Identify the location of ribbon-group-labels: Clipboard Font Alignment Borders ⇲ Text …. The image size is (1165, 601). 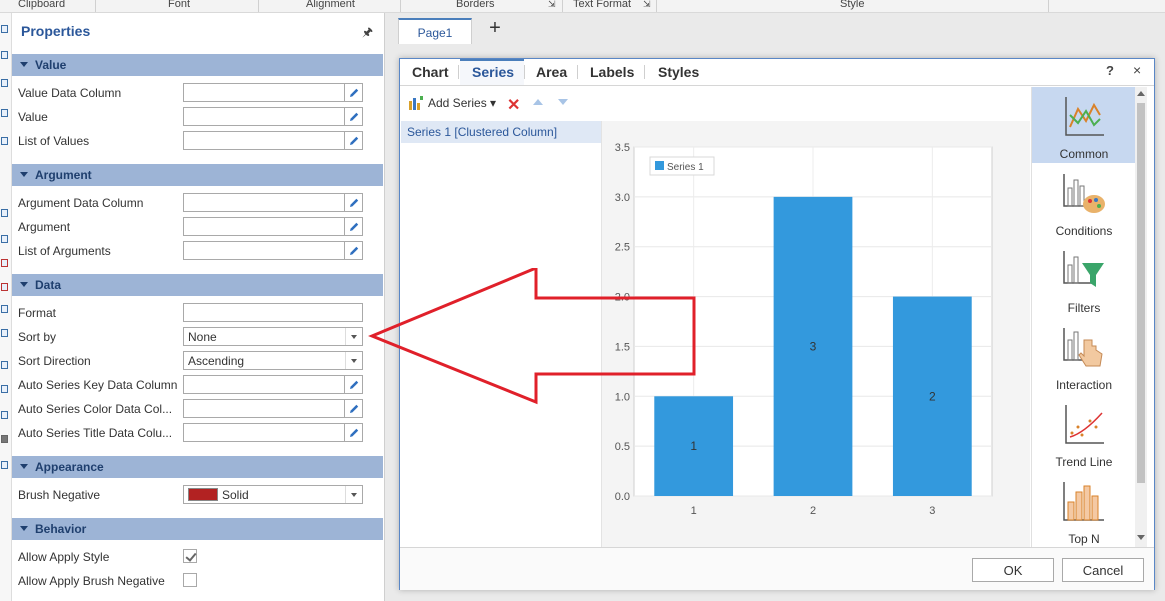
(582, 6).